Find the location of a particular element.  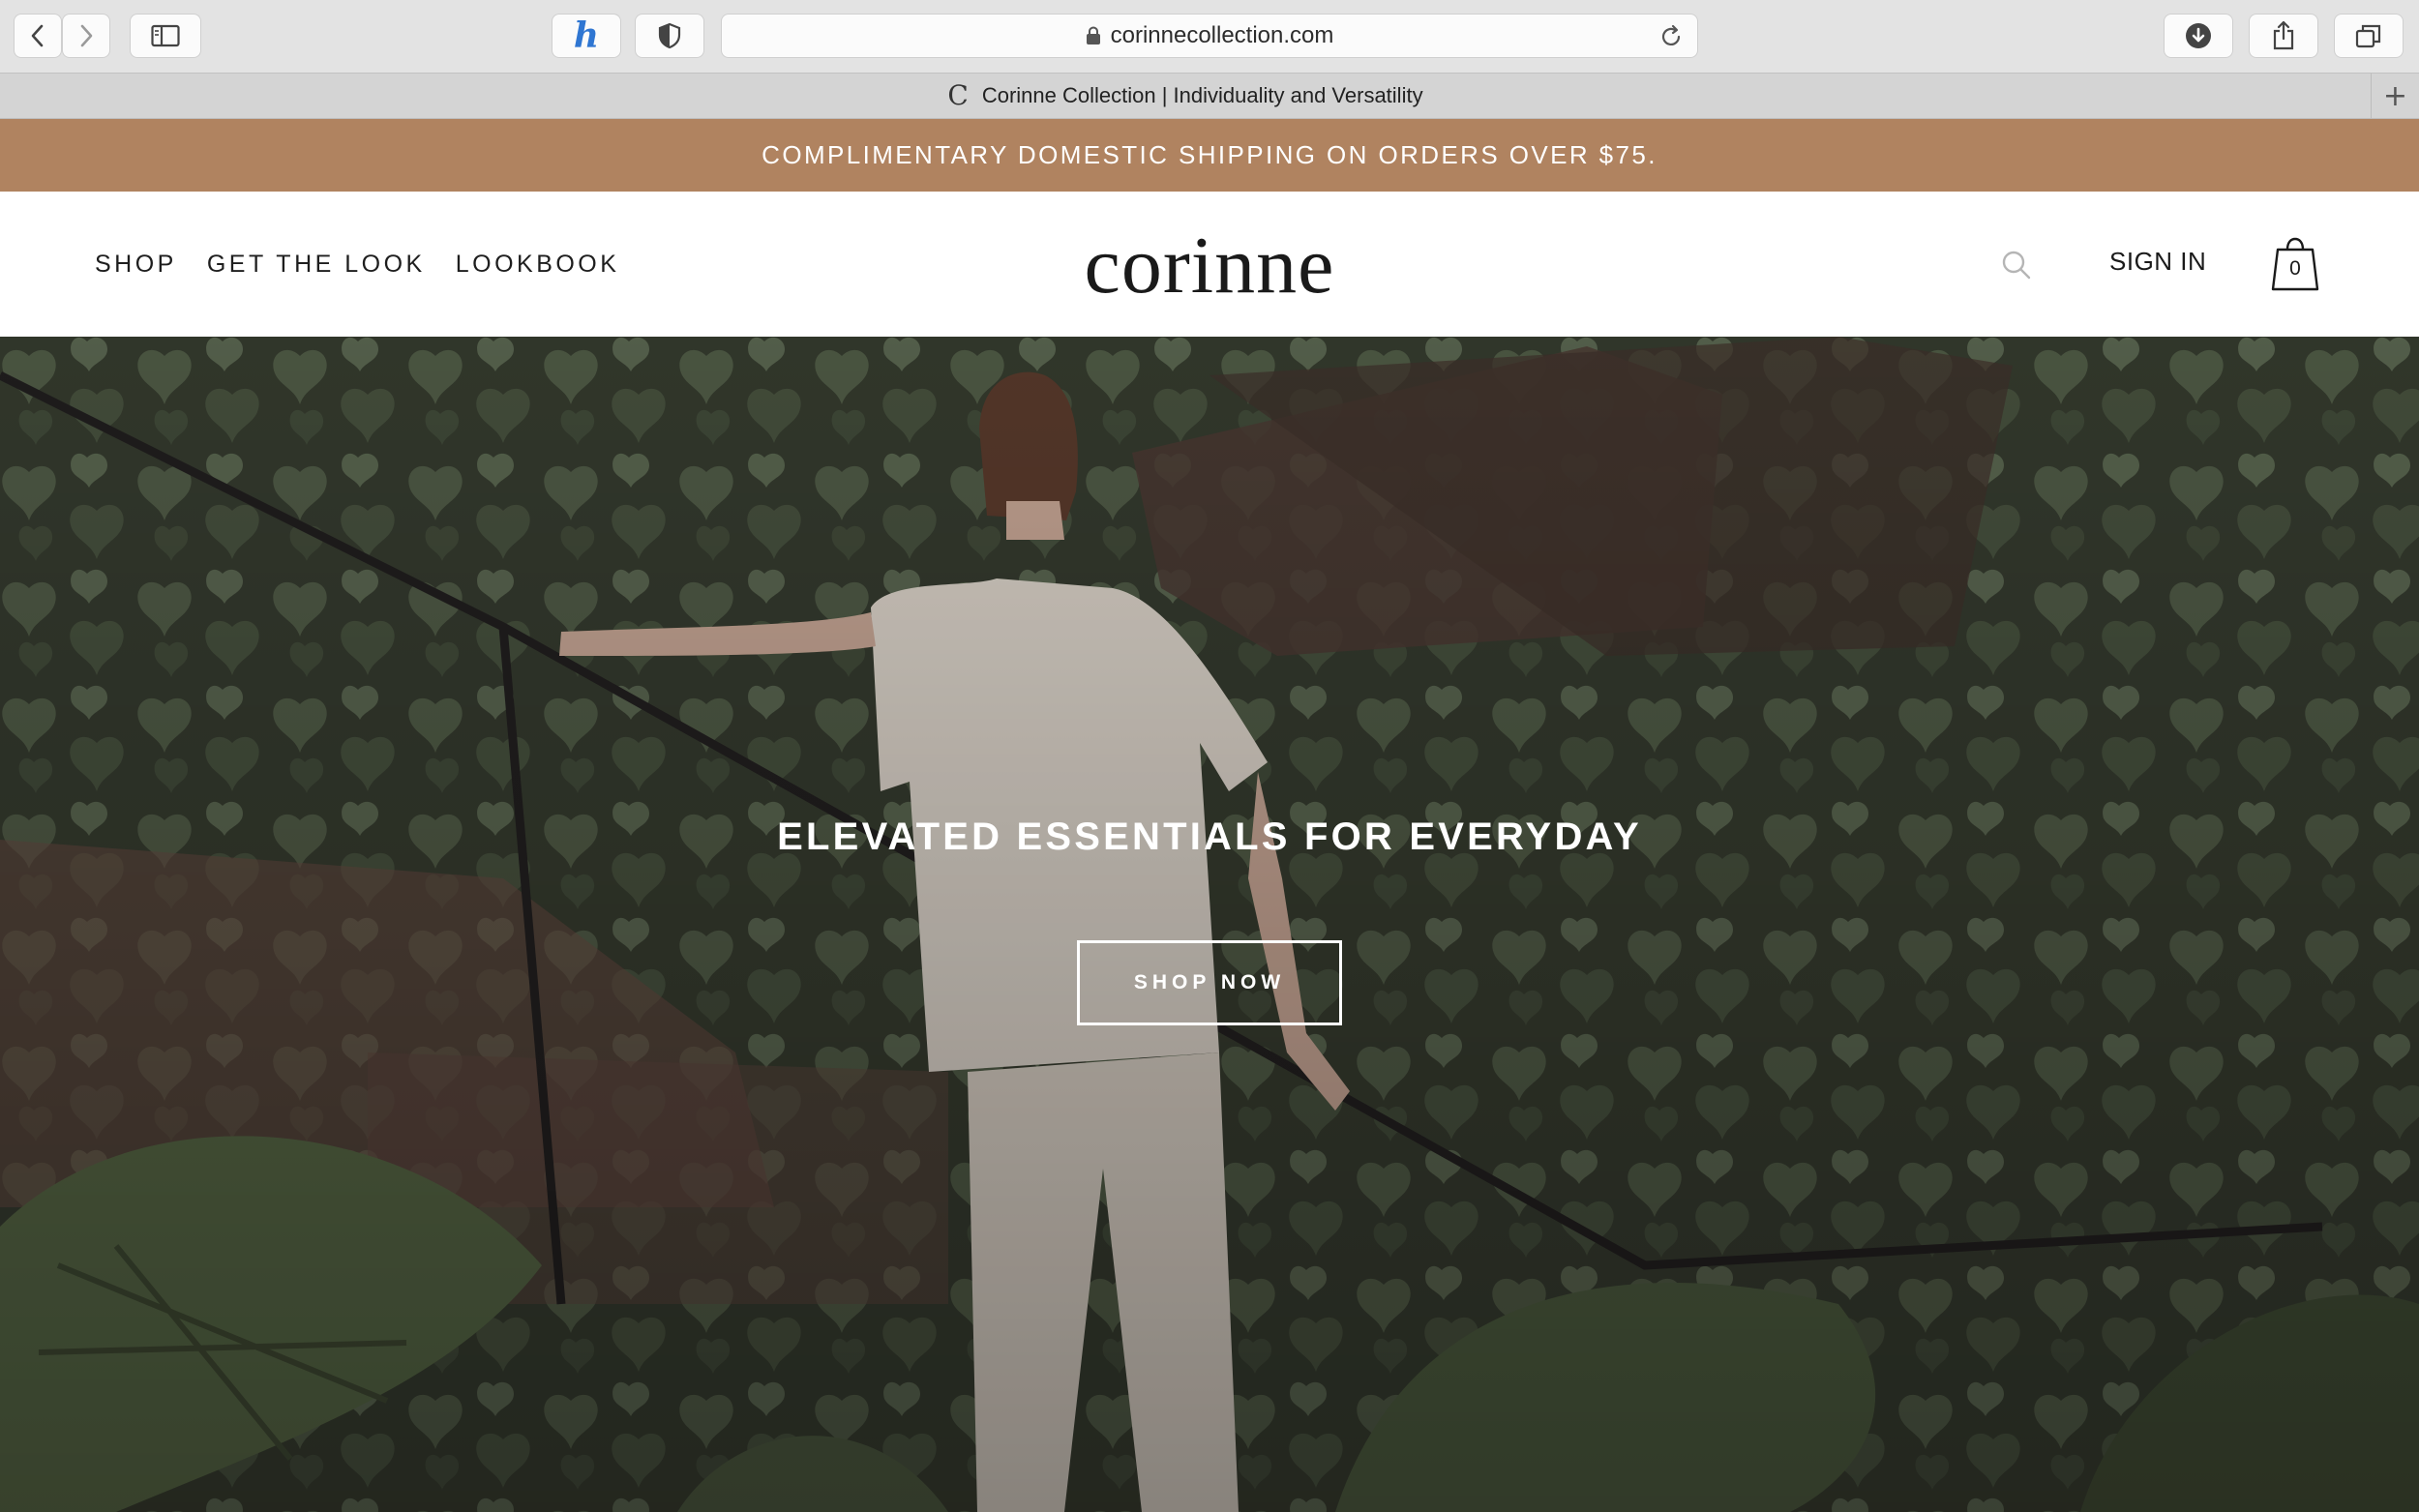

back-button is located at coordinates (38, 36).